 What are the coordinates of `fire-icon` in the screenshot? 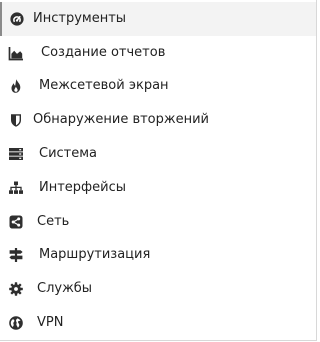 It's located at (16, 86).